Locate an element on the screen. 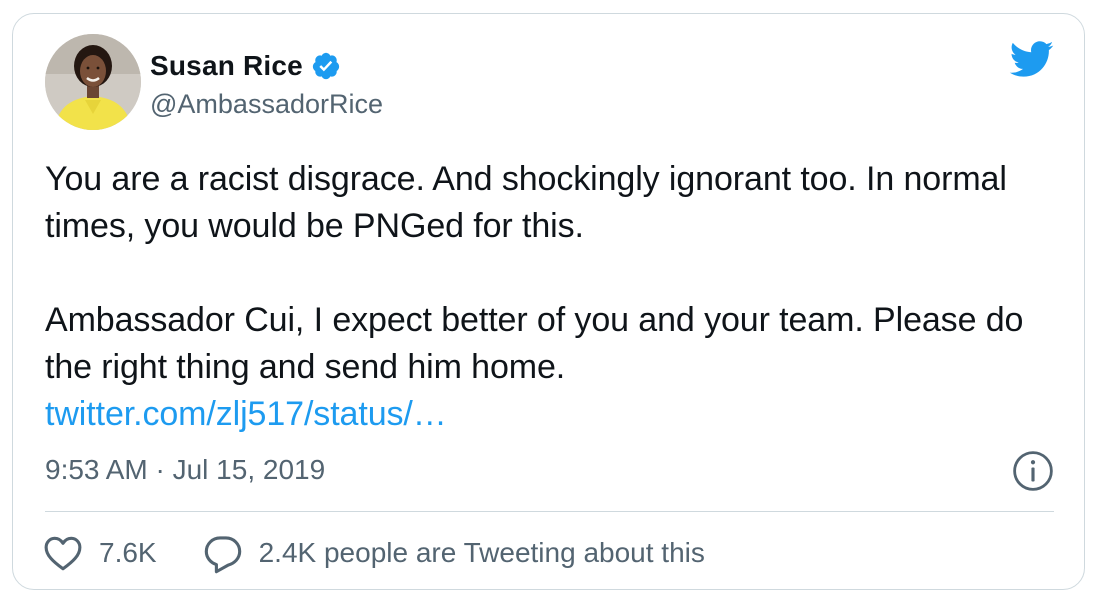 This screenshot has width=1102, height=601. author-display-name: Susan Rice is located at coordinates (226, 66).